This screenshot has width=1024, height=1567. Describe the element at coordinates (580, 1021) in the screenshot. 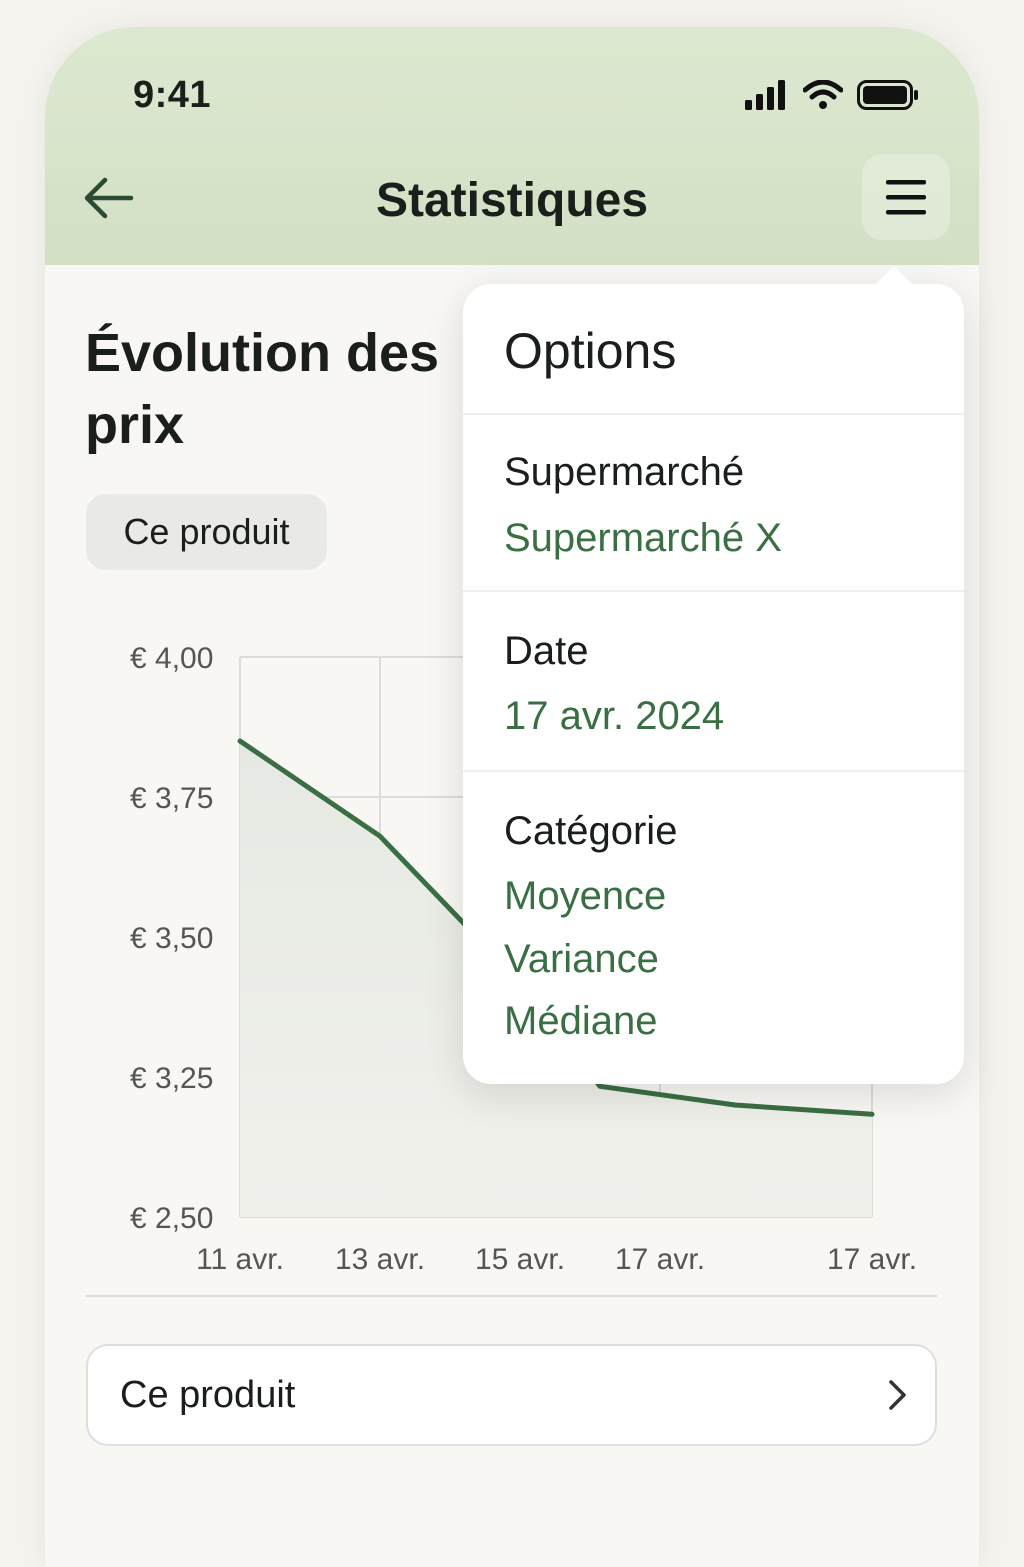

I see `category-option-median: Médiane` at that location.